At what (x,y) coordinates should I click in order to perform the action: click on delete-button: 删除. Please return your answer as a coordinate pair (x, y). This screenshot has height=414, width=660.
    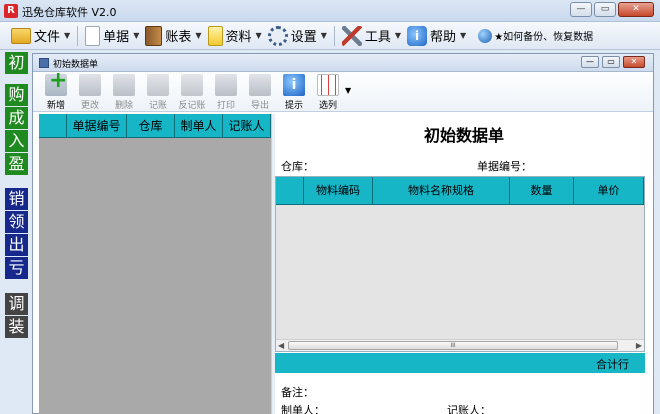
    Looking at the image, I should click on (124, 92).